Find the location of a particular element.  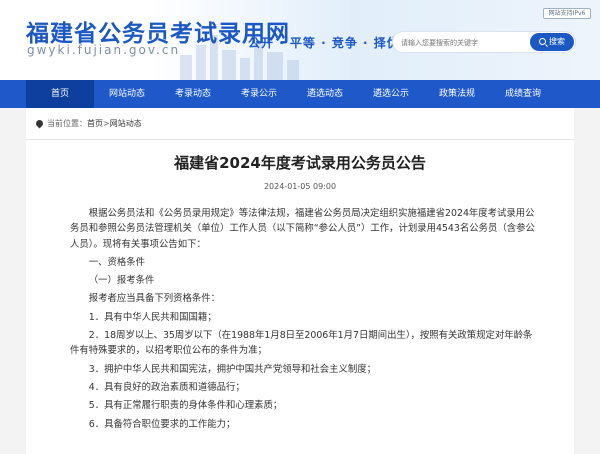

breadcrumb-divider is located at coordinates (300, 139).